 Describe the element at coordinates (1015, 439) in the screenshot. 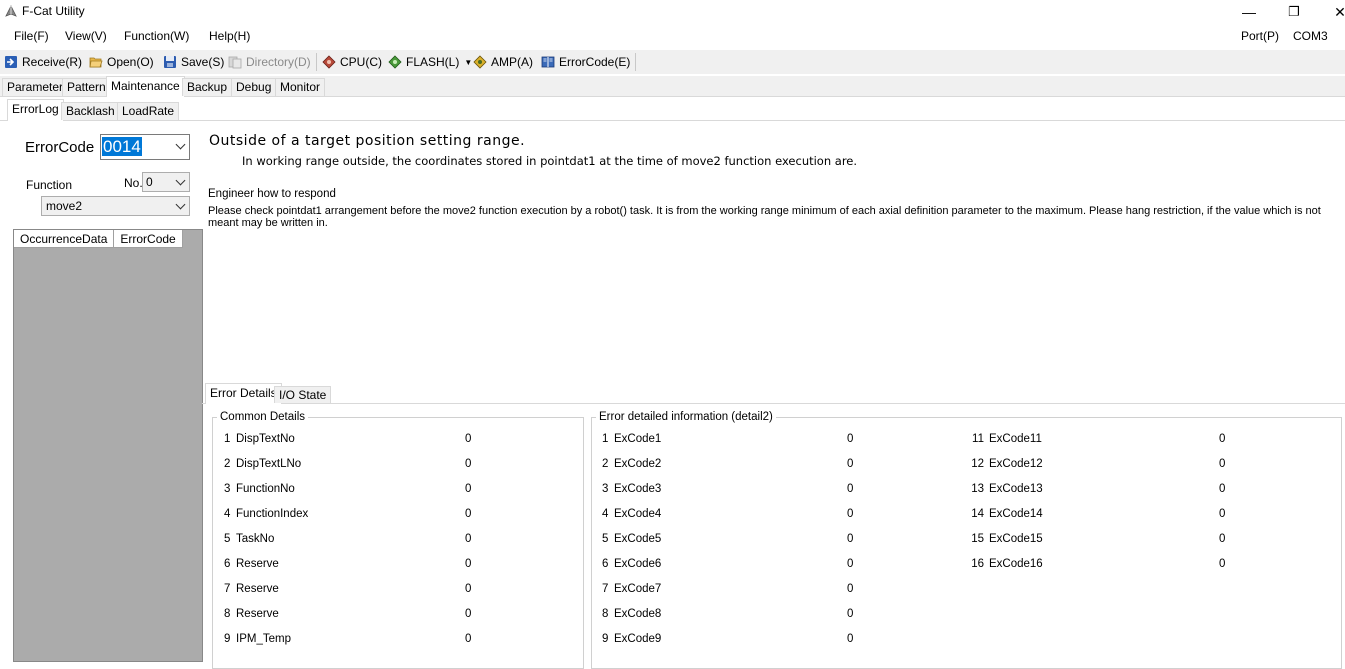

I see `detail-row-name: ExCode11` at that location.